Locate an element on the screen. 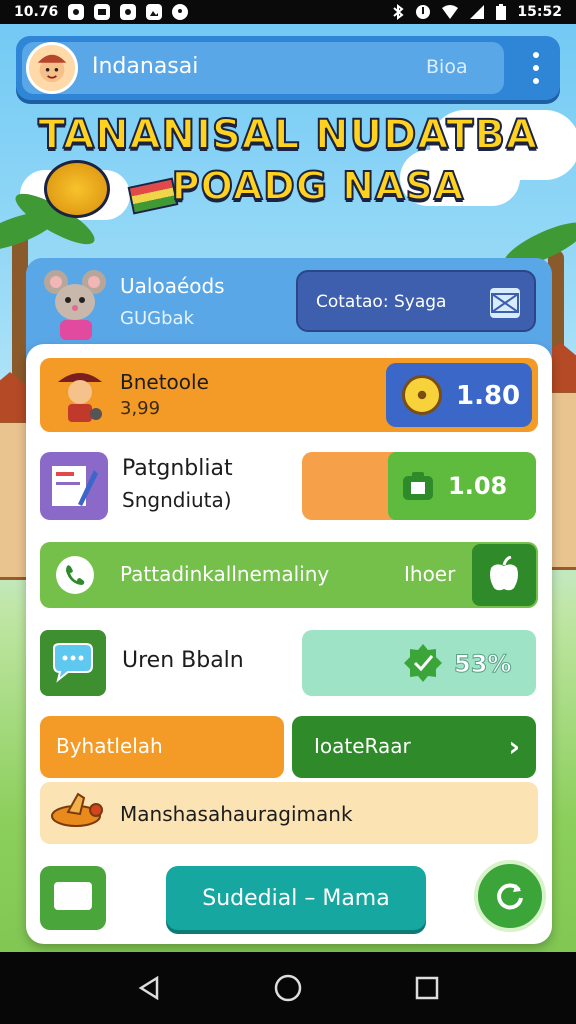 The height and width of the screenshot is (1024, 576). primary-cta-button: Sudedial – Mama is located at coordinates (296, 898).